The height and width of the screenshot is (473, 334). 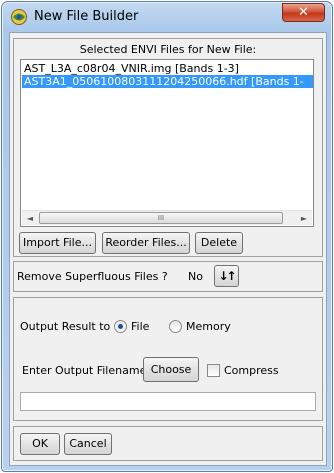 I want to click on delete-button: Delete, so click(x=219, y=243).